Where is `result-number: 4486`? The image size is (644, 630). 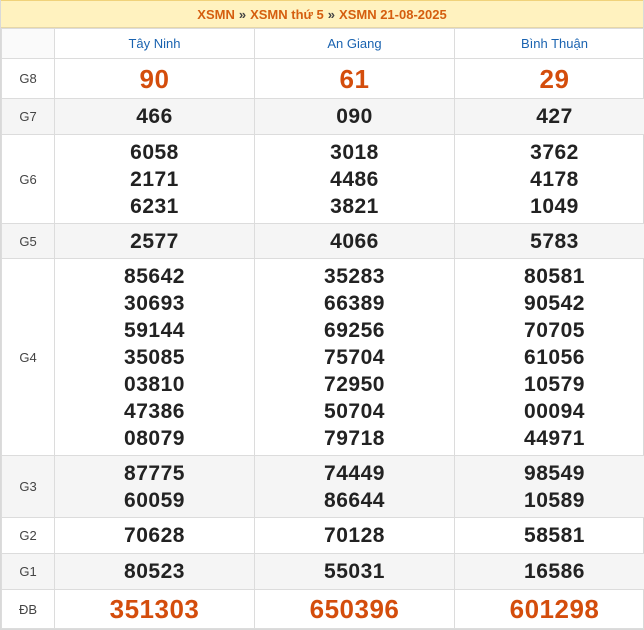
result-number: 4486 is located at coordinates (354, 179).